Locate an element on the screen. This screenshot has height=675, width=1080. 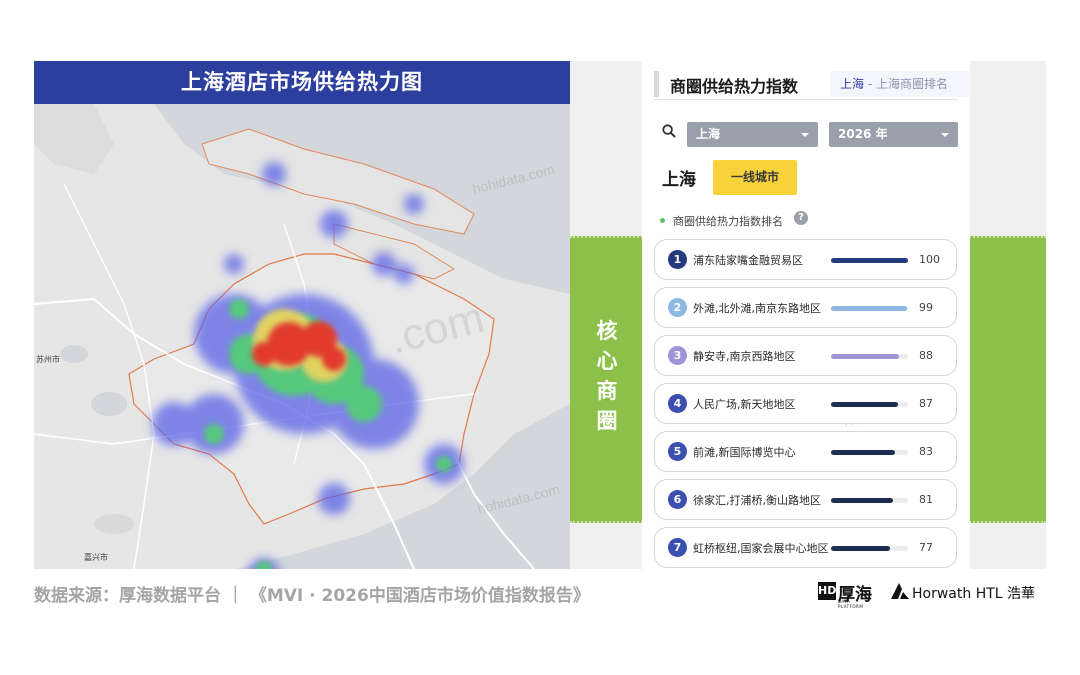
core-district-label: 核心商圈 is located at coordinates (607, 376).